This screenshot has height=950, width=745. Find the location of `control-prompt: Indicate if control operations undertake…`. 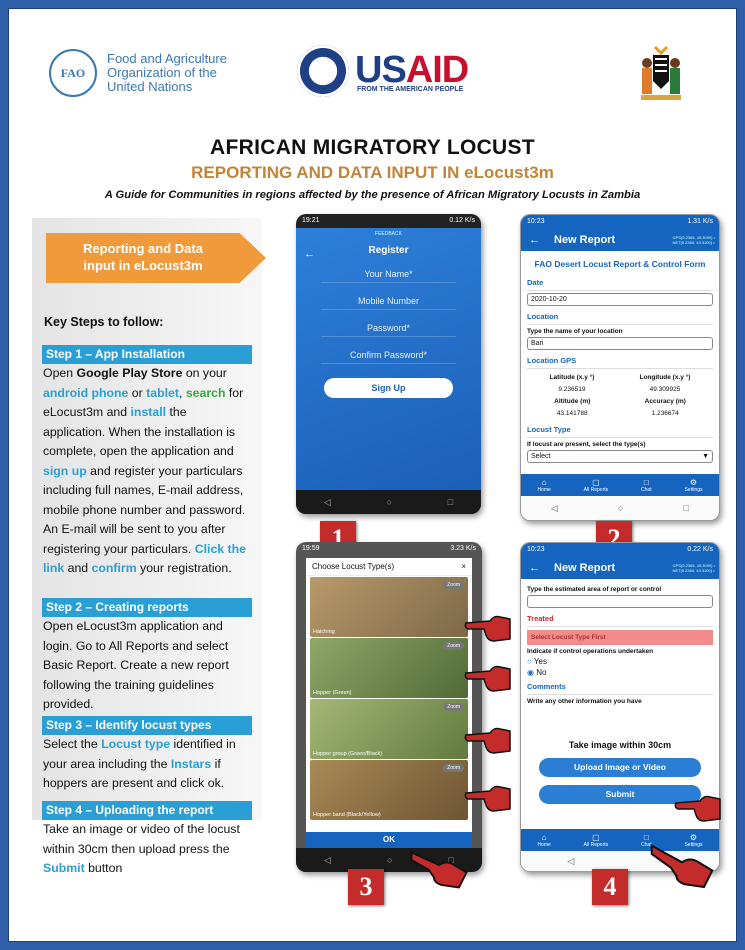

control-prompt: Indicate if control operations undertake… is located at coordinates (590, 651).